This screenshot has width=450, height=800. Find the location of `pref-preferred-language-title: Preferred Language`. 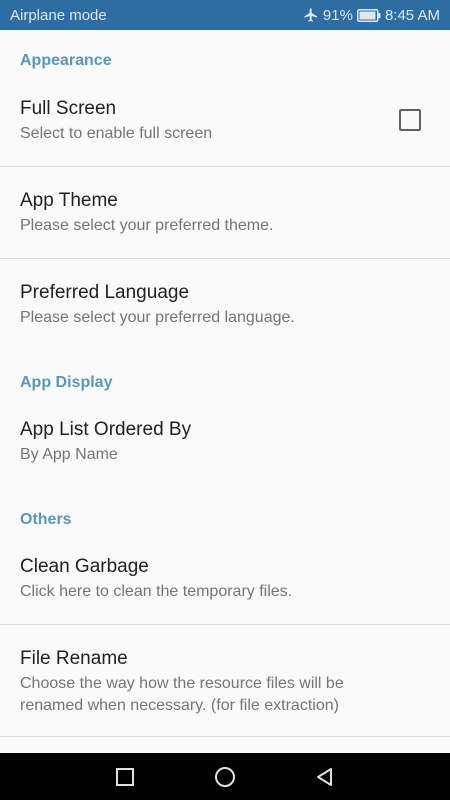

pref-preferred-language-title: Preferred Language is located at coordinates (105, 292).